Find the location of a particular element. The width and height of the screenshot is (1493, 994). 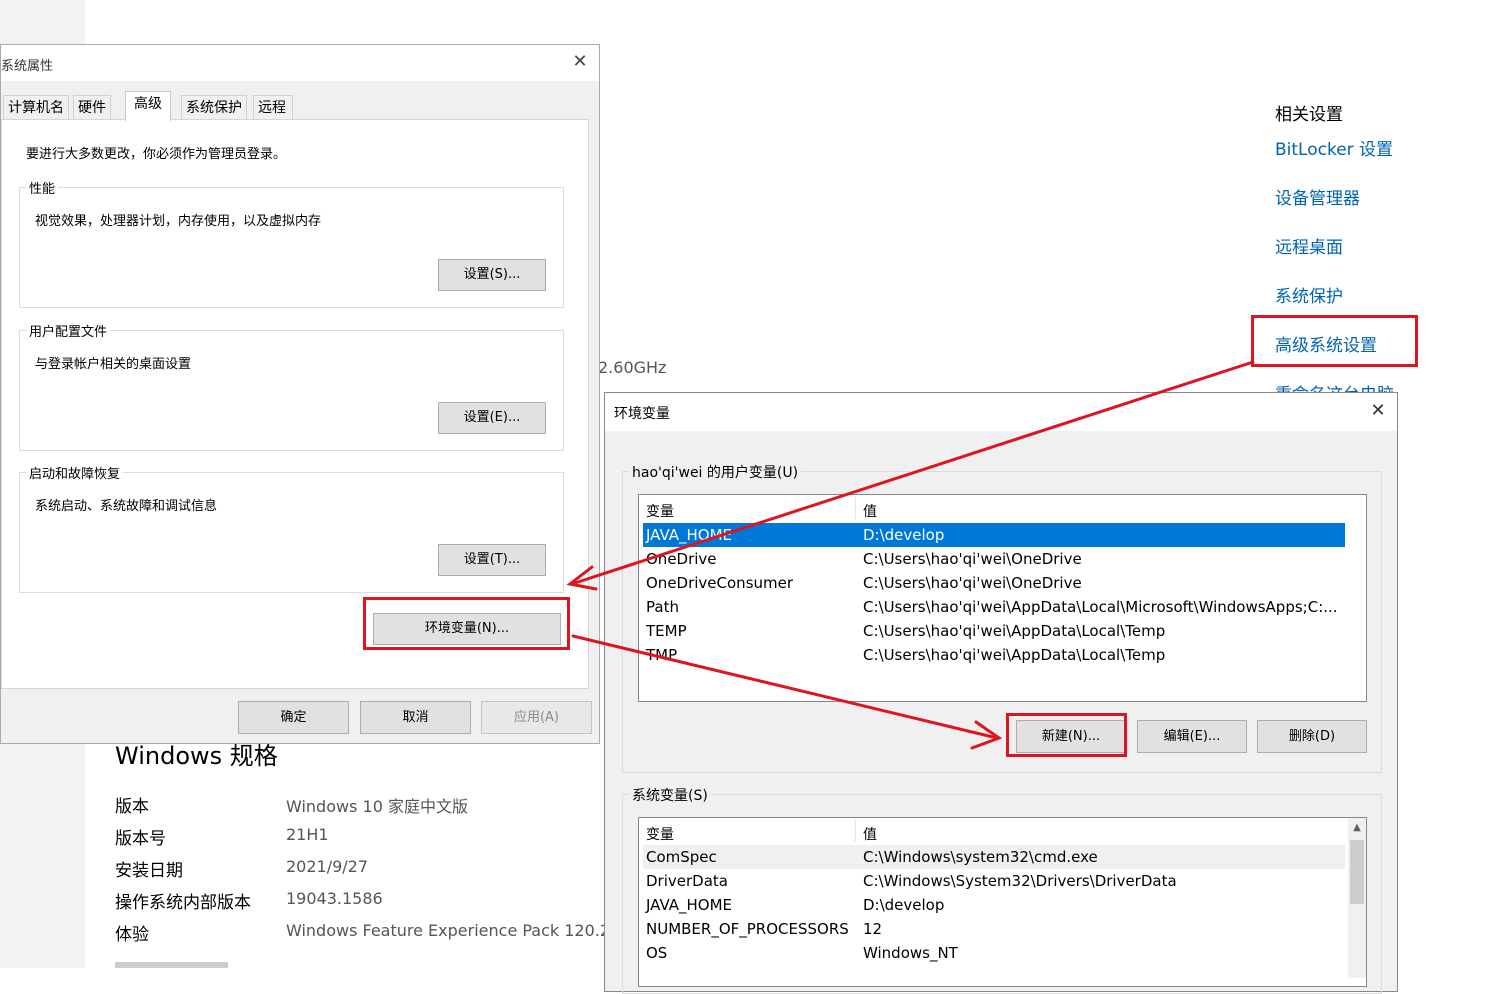

var-value: Windows_NT is located at coordinates (910, 953).